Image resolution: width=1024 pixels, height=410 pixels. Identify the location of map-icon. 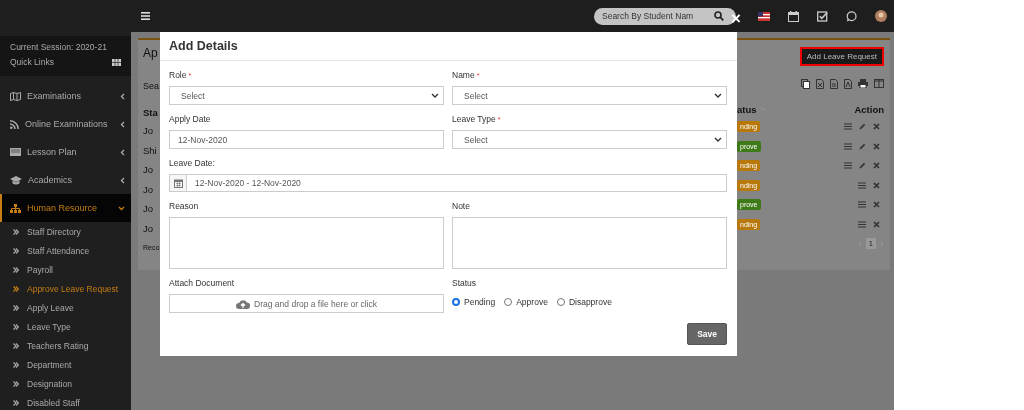
(15, 96).